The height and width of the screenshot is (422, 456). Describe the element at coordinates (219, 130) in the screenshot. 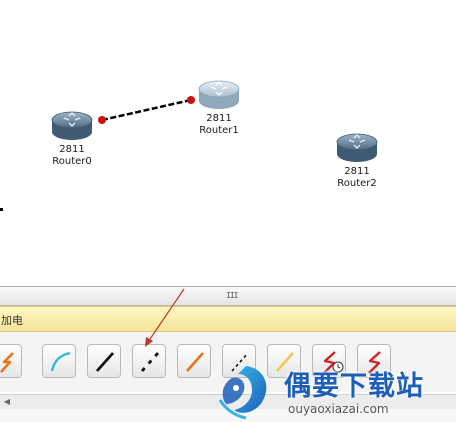

I see `router-name-label: Router1` at that location.